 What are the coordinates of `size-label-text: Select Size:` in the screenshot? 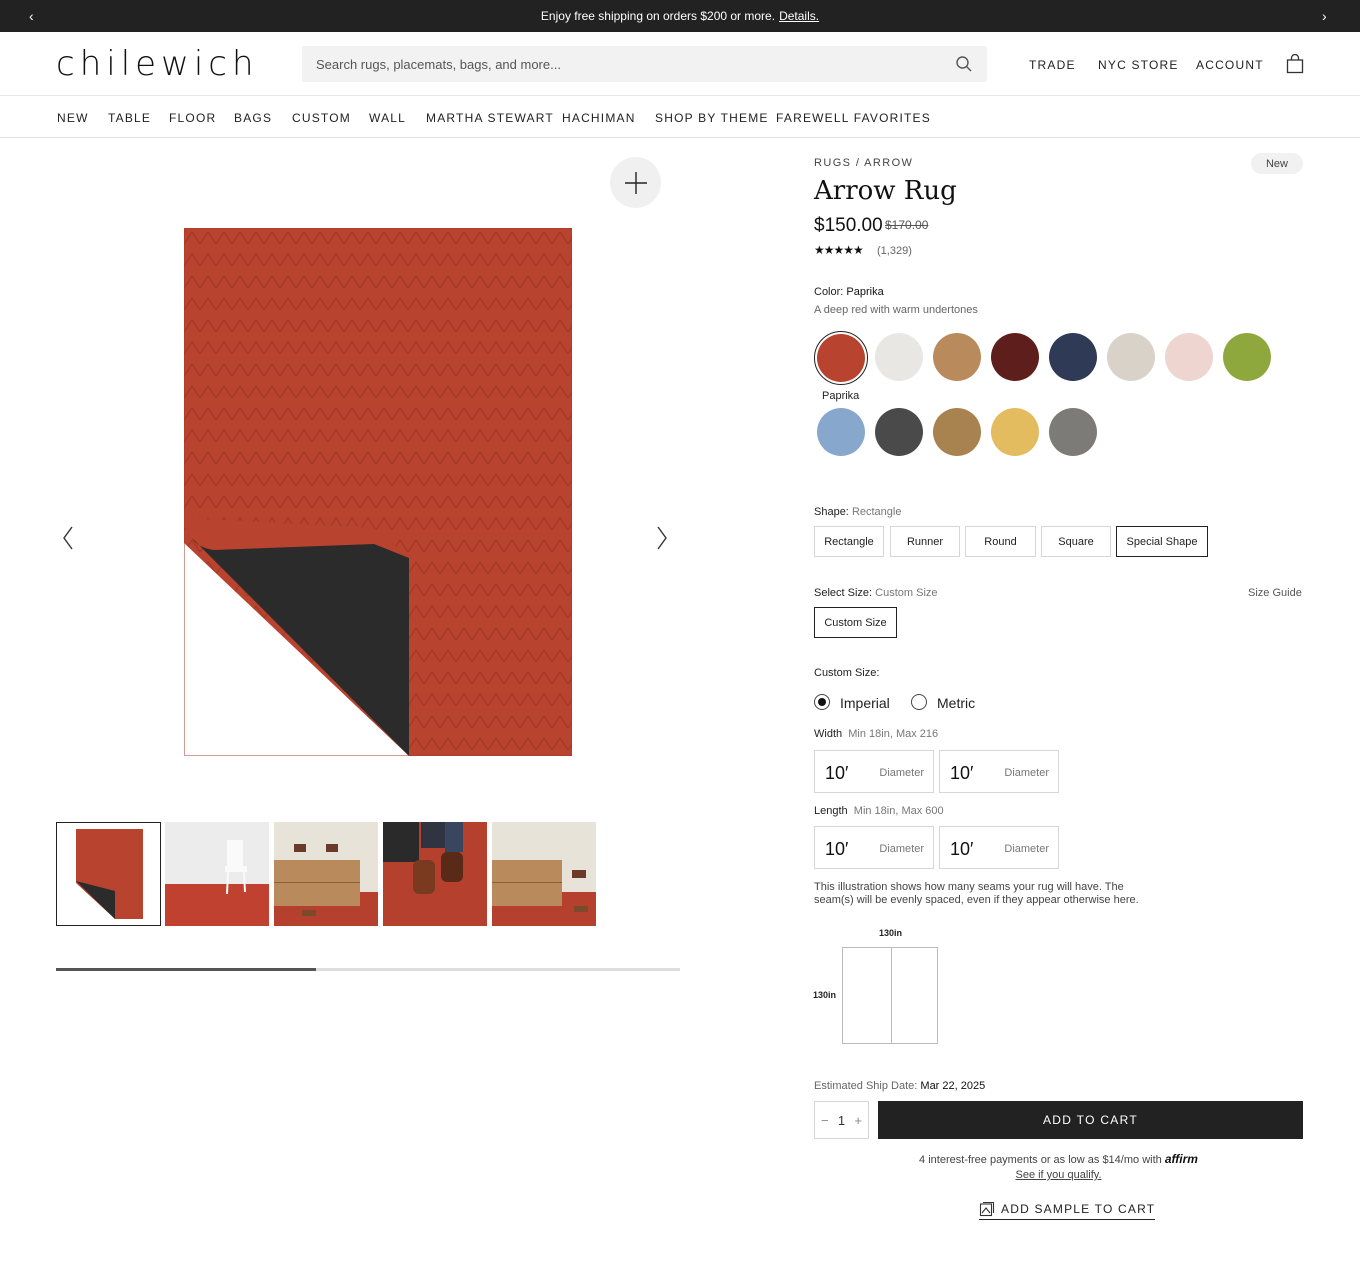 It's located at (843, 593).